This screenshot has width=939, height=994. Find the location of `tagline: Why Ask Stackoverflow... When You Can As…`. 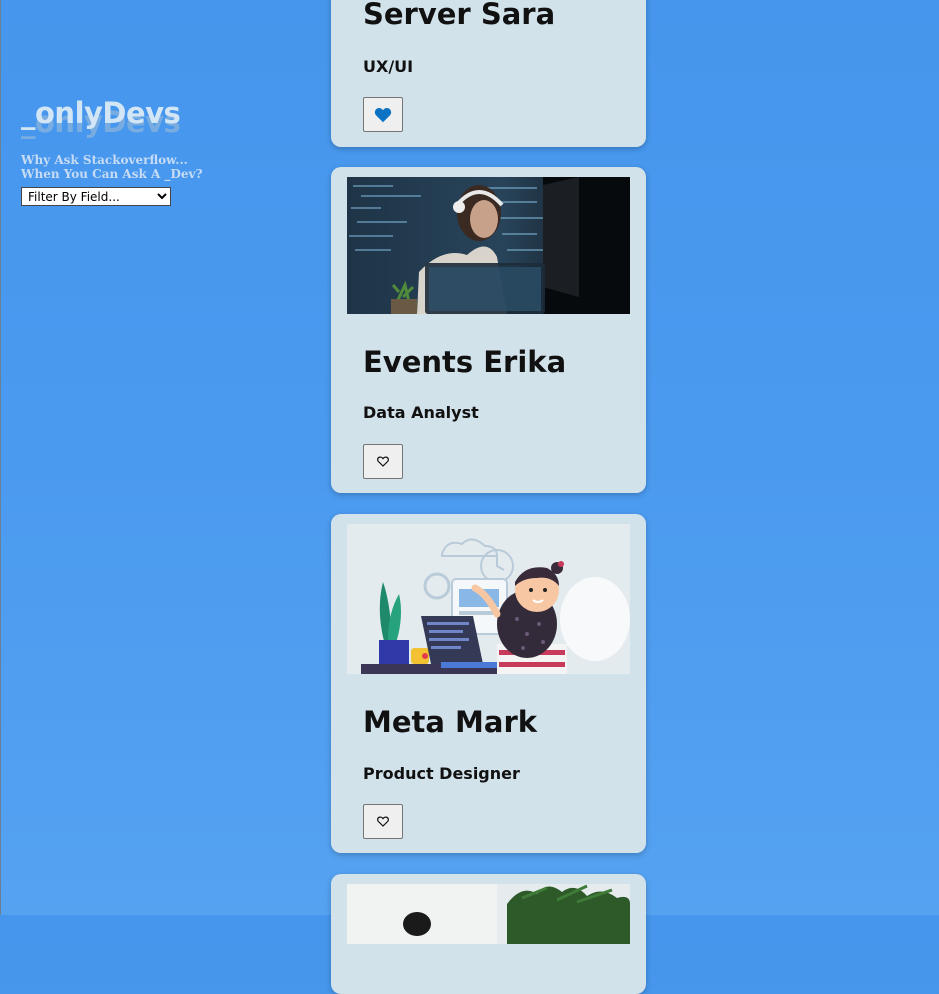

tagline: Why Ask Stackoverflow... When You Can As… is located at coordinates (121, 167).